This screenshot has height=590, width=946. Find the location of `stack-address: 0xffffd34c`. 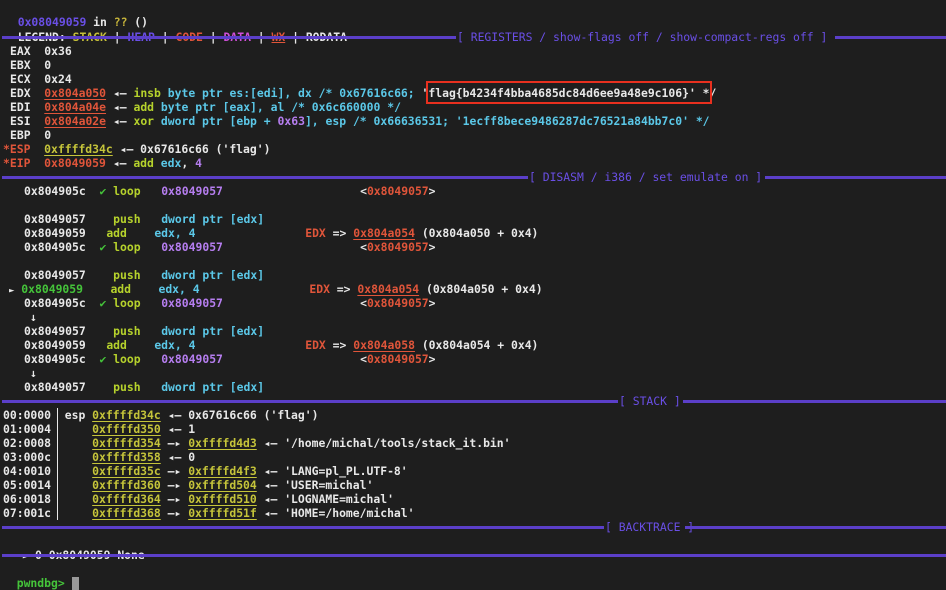

stack-address: 0xffffd34c is located at coordinates (126, 415).